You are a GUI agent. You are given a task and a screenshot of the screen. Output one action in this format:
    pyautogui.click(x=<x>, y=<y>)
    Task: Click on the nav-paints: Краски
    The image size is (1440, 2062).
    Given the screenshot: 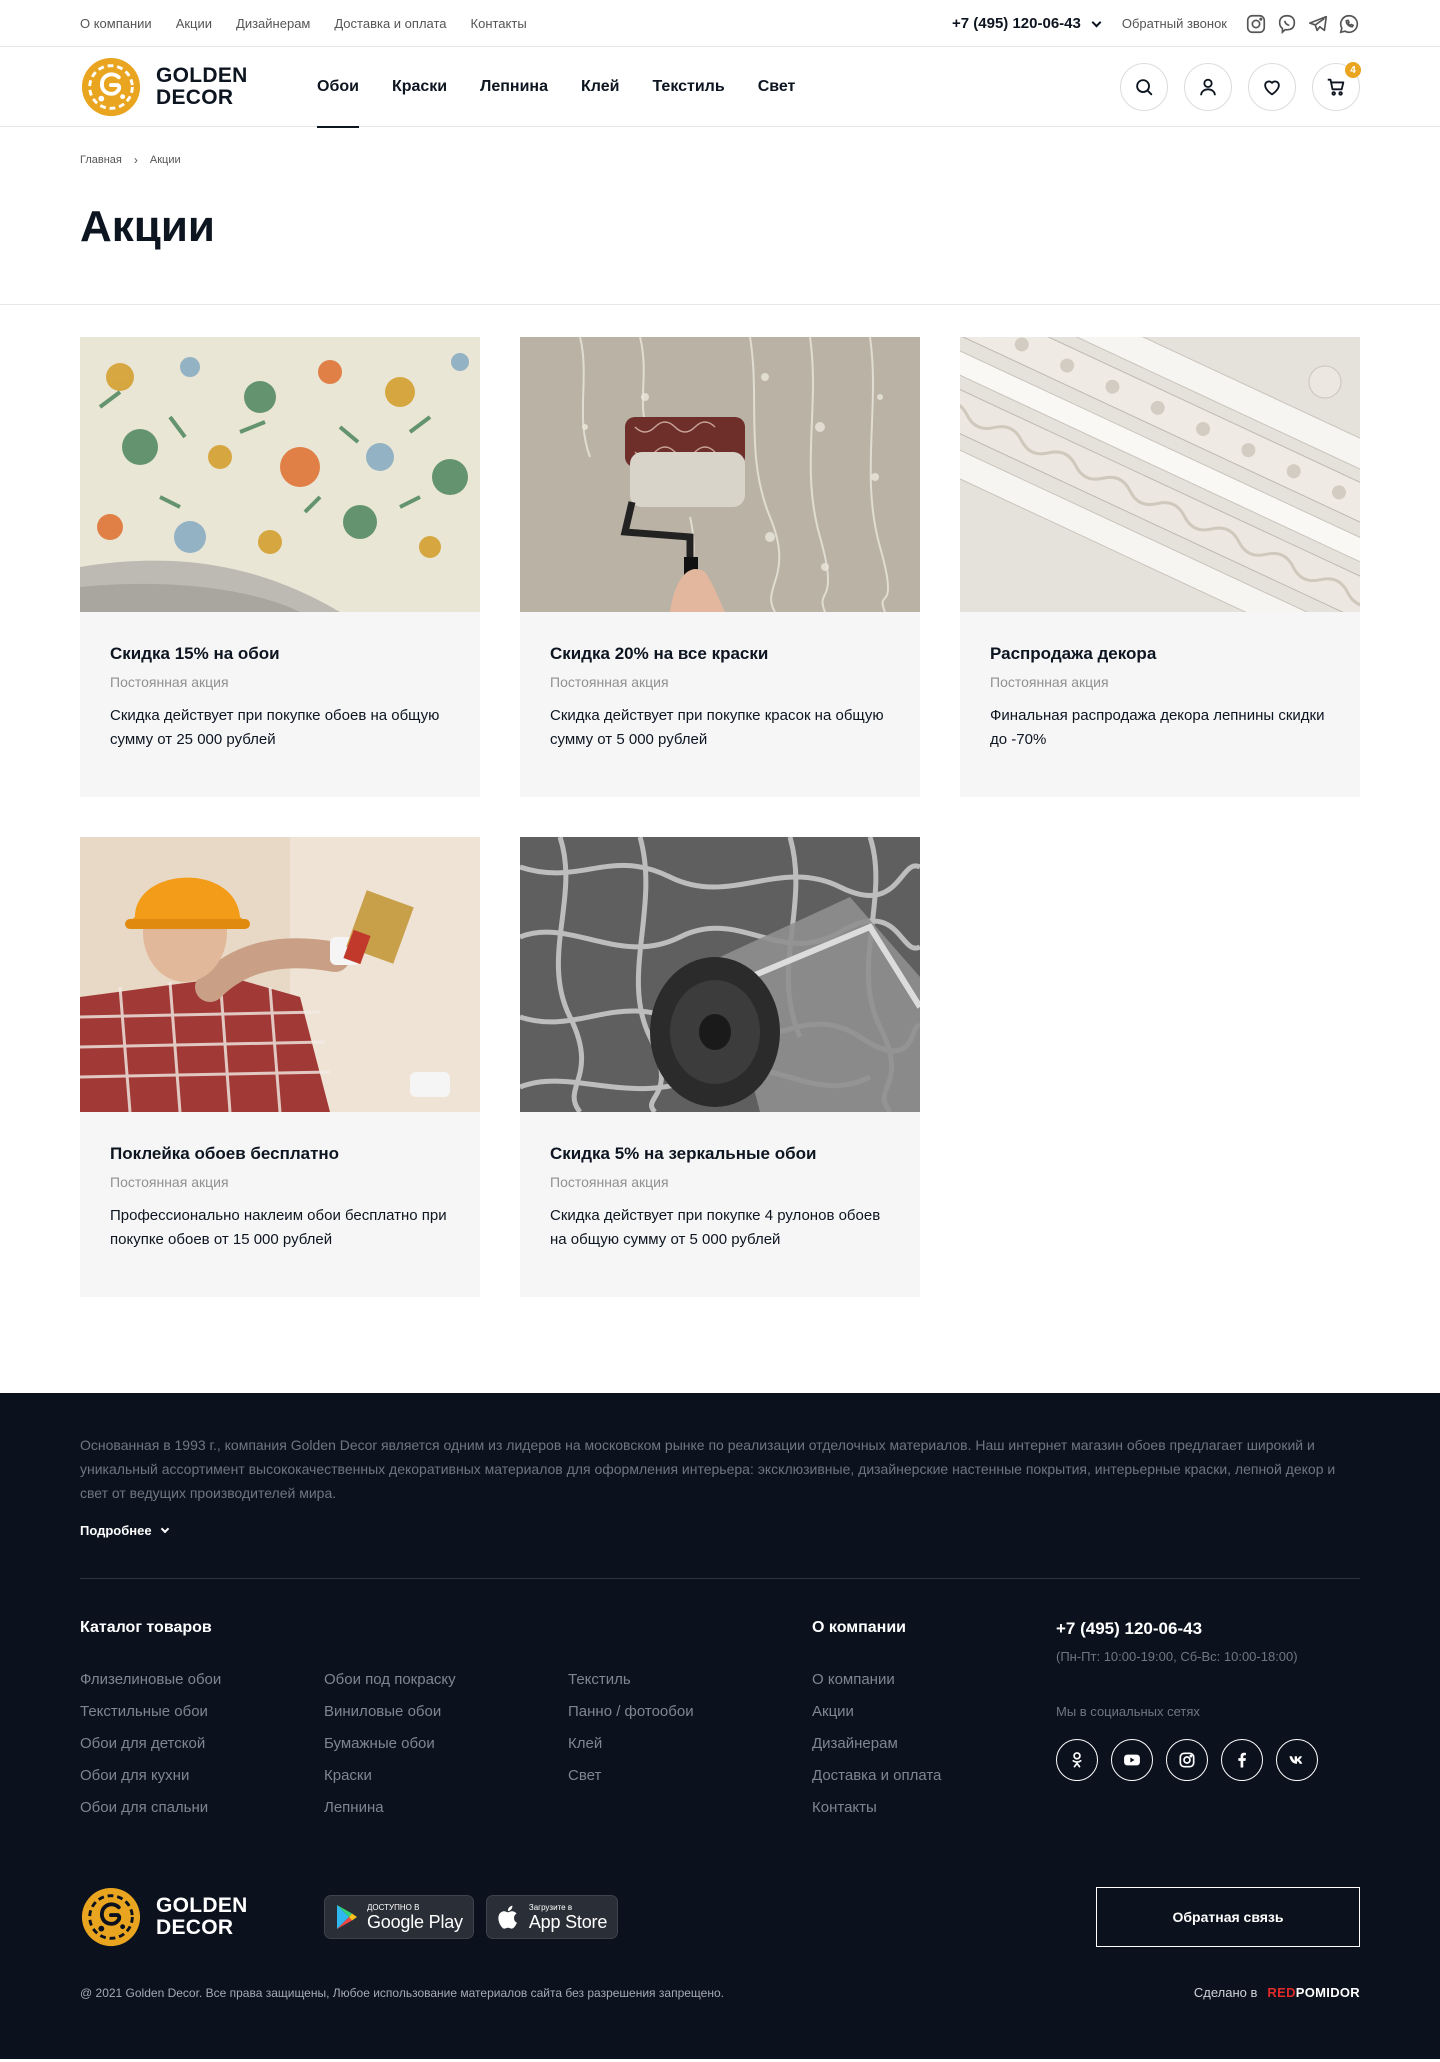 What is the action you would take?
    pyautogui.click(x=419, y=87)
    